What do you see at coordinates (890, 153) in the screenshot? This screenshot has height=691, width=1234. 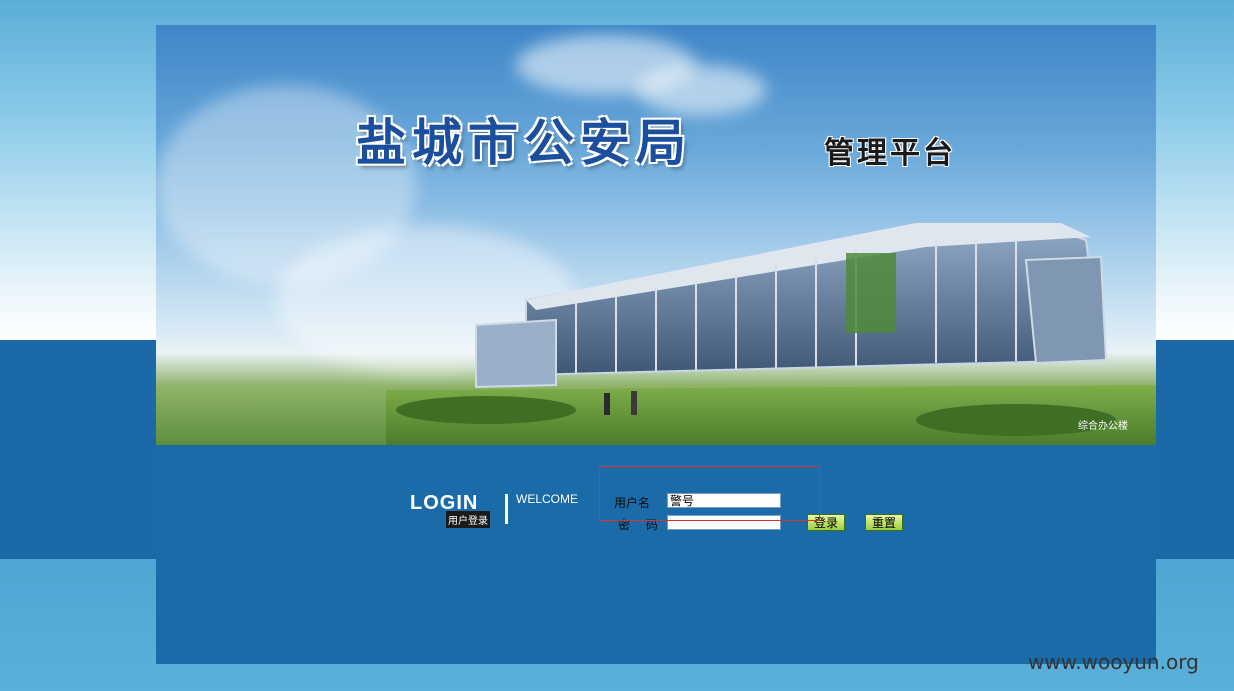 I see `page-subtitle: 管理平台` at bounding box center [890, 153].